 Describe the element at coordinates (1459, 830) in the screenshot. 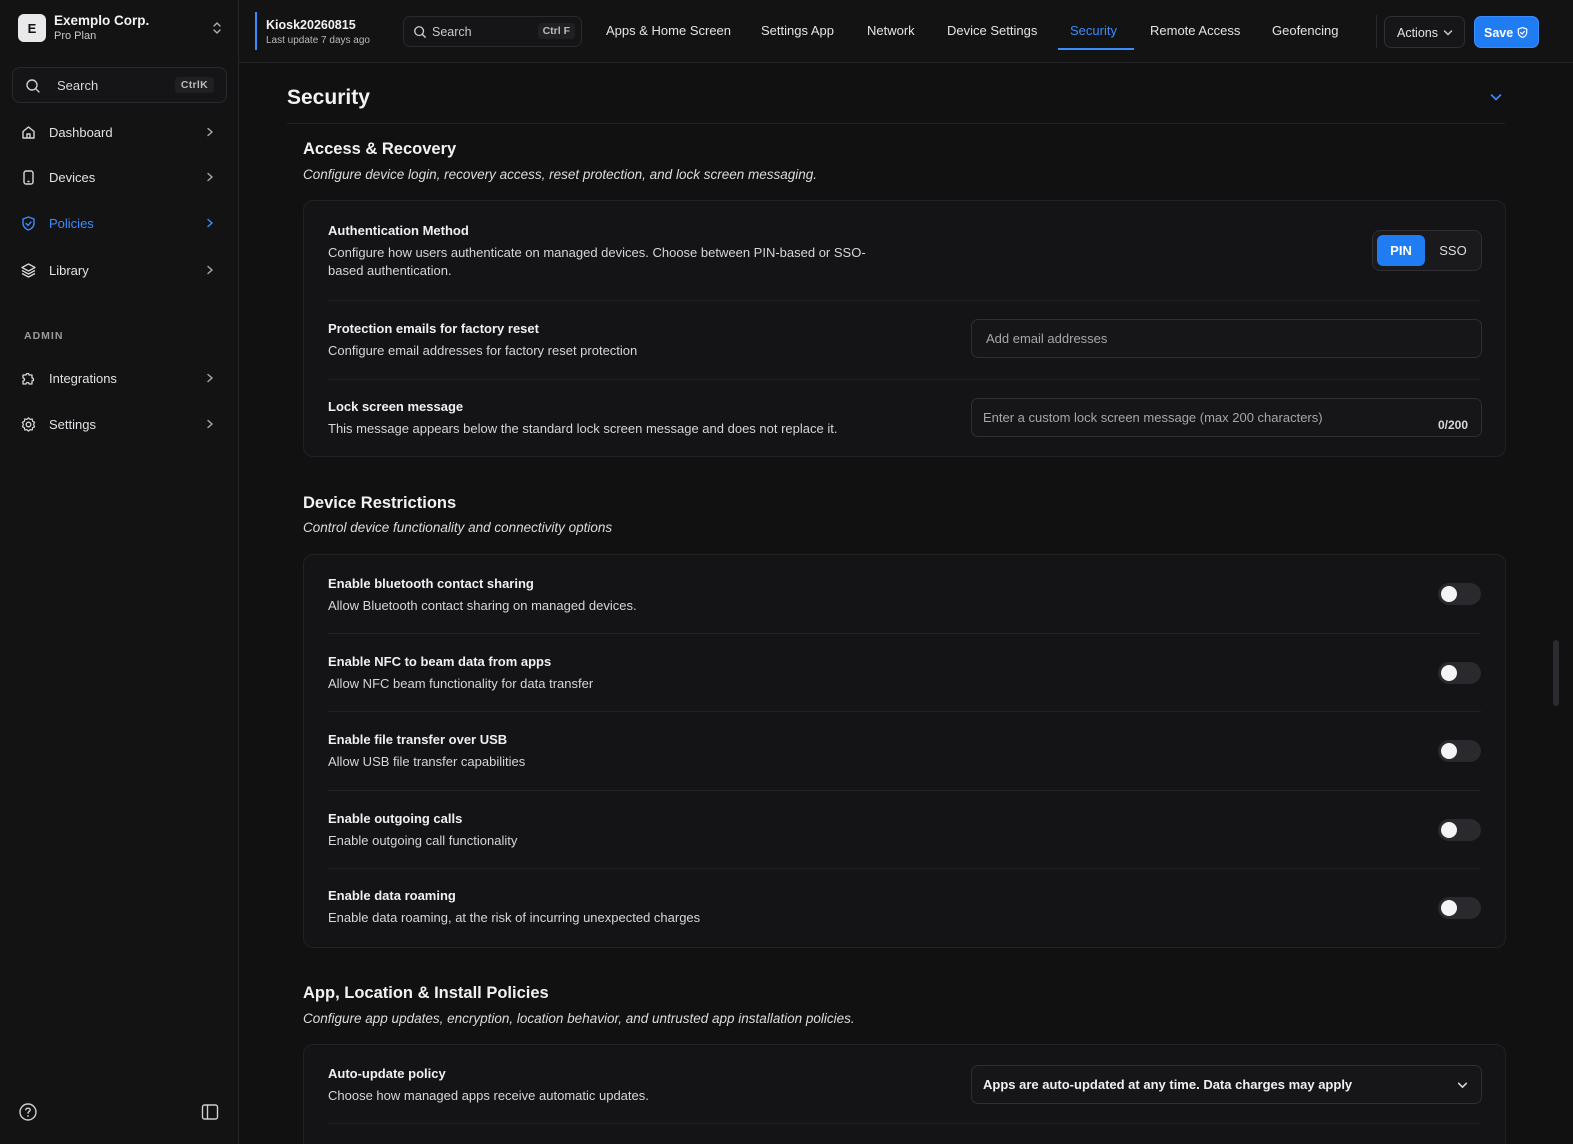

I see `outgoing-calls-toggle` at that location.